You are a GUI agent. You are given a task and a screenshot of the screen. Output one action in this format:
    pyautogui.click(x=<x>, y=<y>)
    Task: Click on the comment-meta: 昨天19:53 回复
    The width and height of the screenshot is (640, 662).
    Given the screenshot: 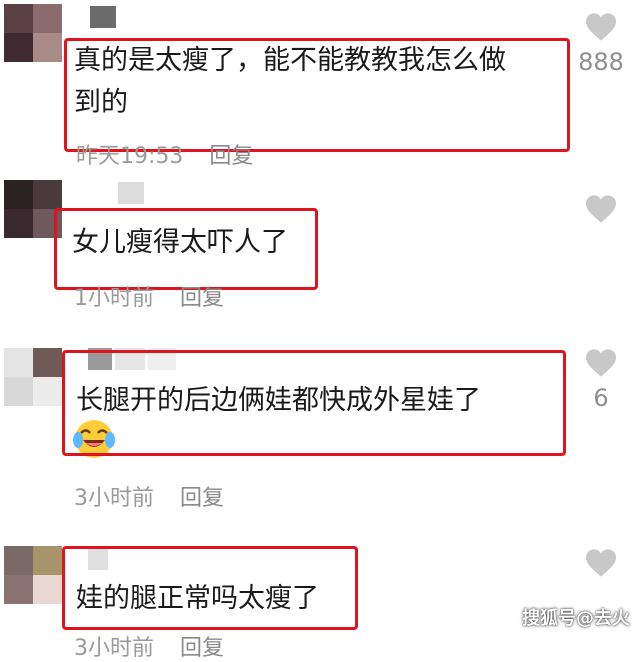 What is the action you would take?
    pyautogui.click(x=164, y=154)
    